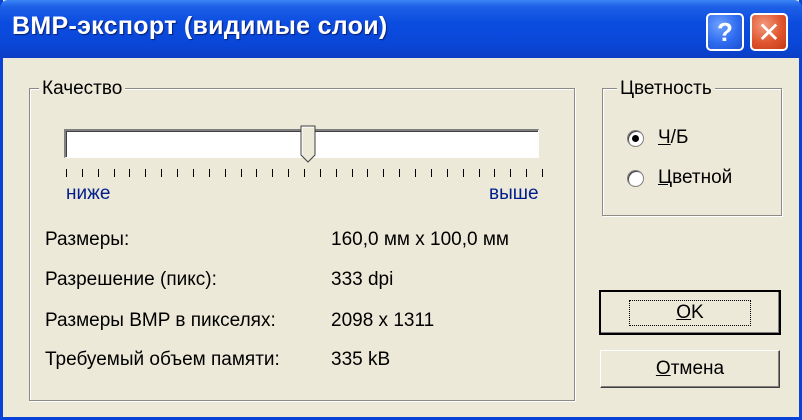 This screenshot has height=420, width=802. I want to click on ok-button-label: ОK, so click(690, 312).